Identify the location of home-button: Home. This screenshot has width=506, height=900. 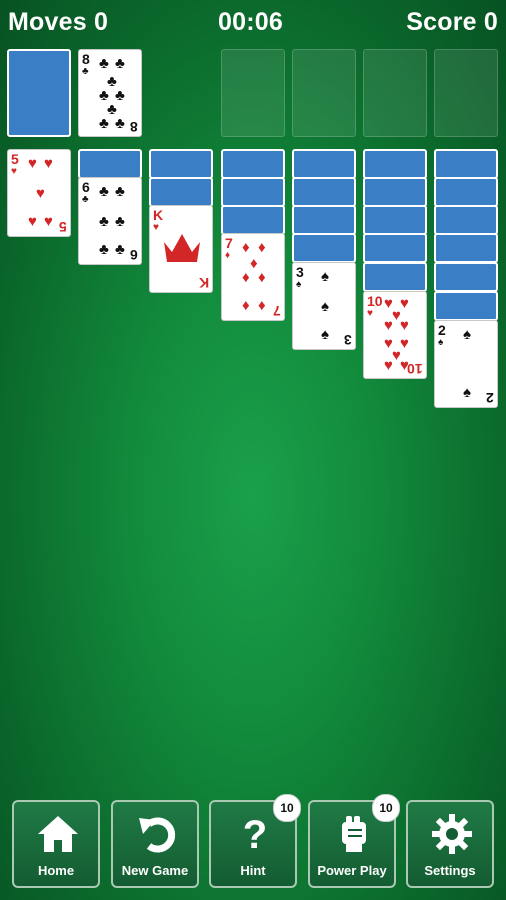
(56, 844).